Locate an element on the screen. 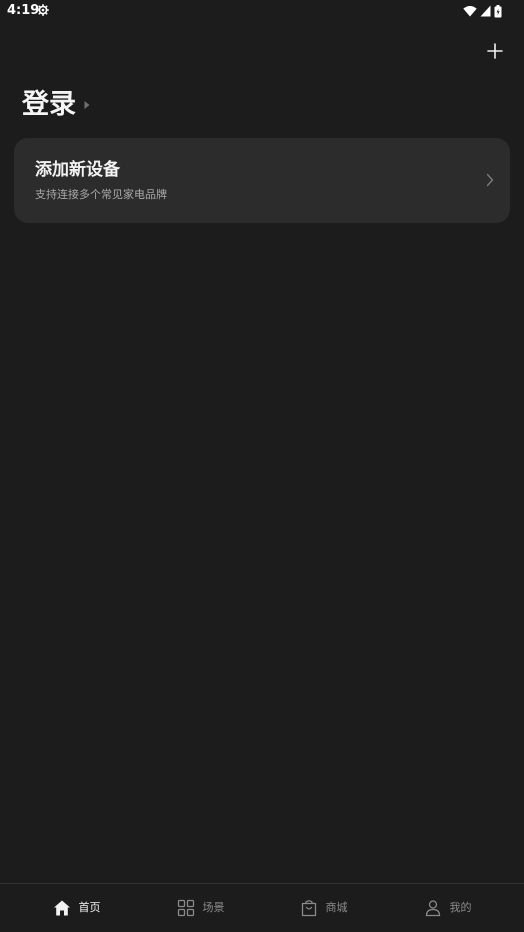 The image size is (524, 932). tab-scenes-label: 场景 is located at coordinates (213, 907).